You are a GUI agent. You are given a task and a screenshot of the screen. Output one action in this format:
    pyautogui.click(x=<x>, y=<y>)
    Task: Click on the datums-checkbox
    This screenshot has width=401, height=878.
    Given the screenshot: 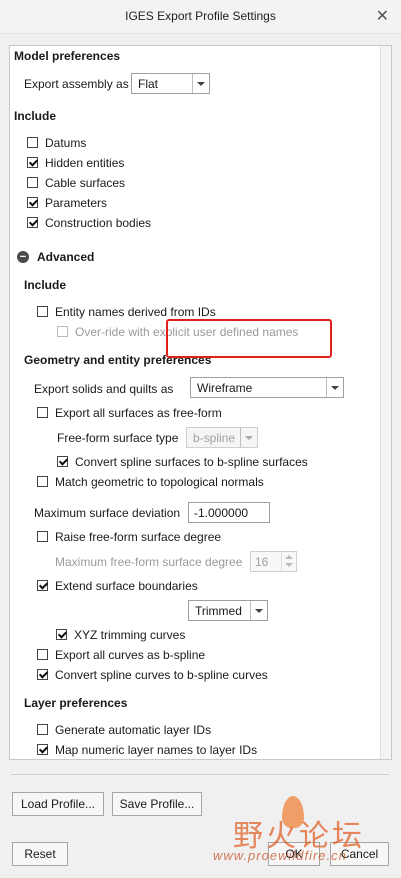 What is the action you would take?
    pyautogui.click(x=32, y=142)
    